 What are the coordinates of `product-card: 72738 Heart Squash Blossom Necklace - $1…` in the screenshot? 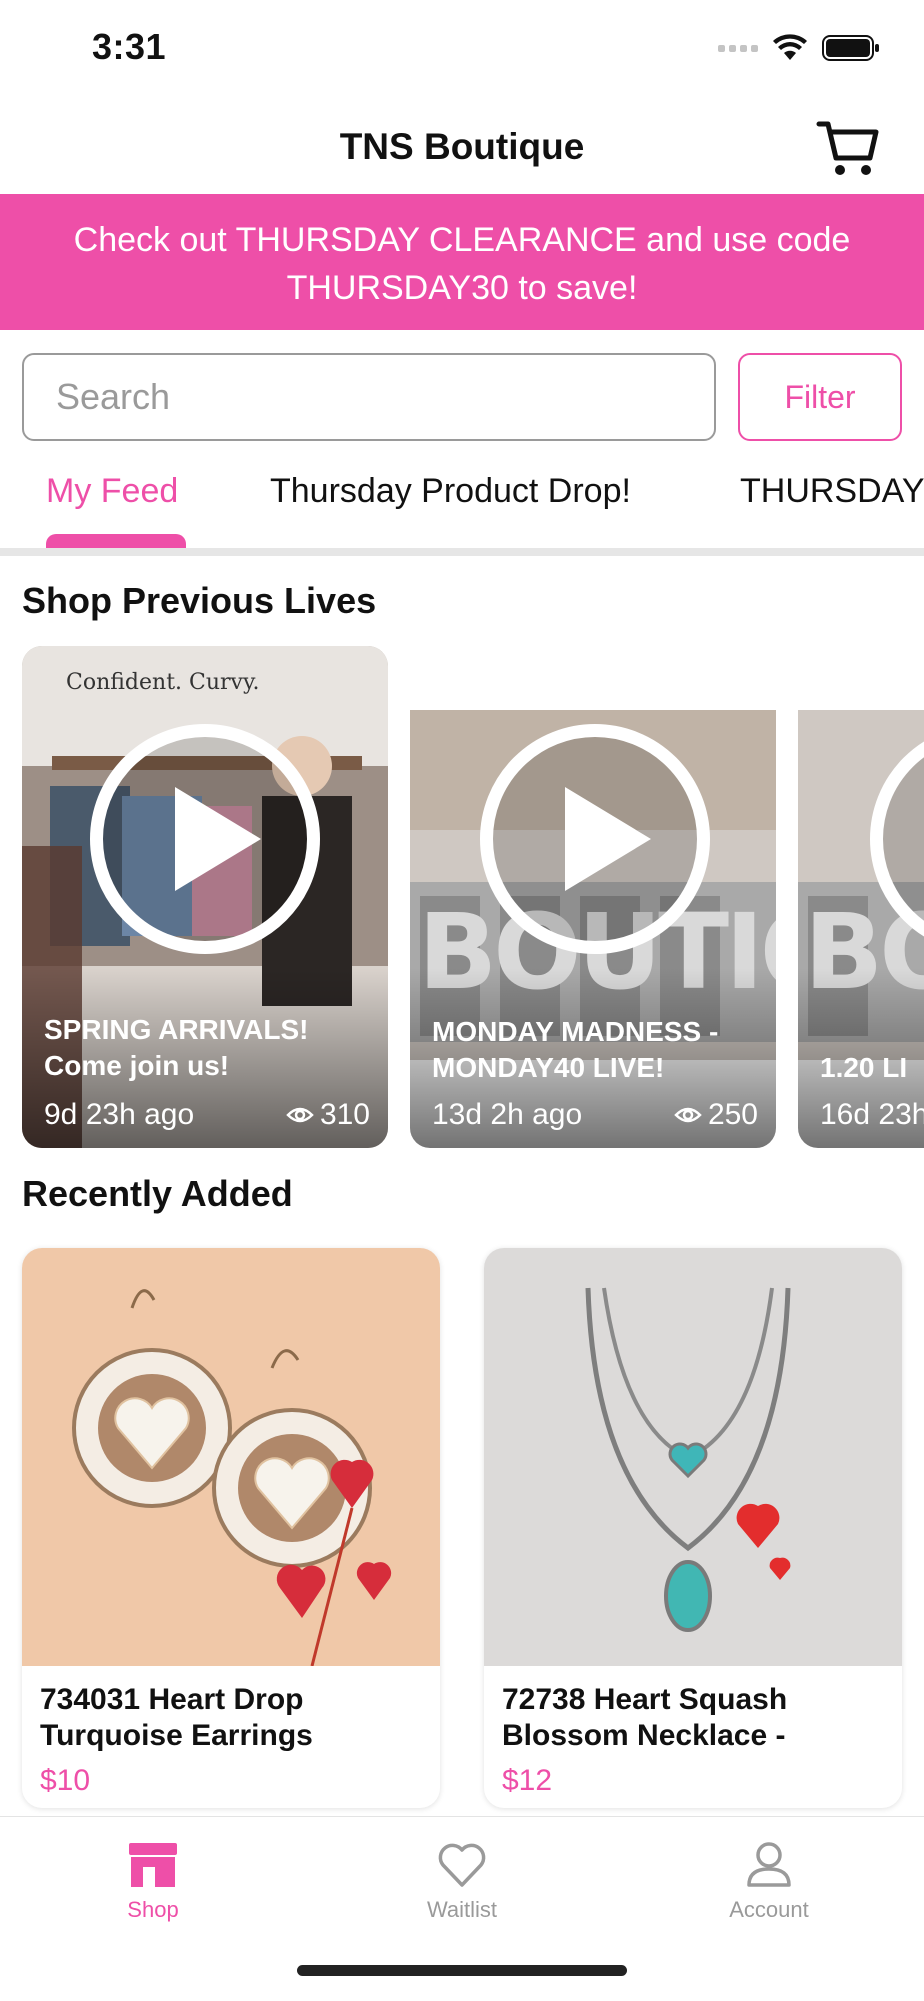 It's located at (693, 1528).